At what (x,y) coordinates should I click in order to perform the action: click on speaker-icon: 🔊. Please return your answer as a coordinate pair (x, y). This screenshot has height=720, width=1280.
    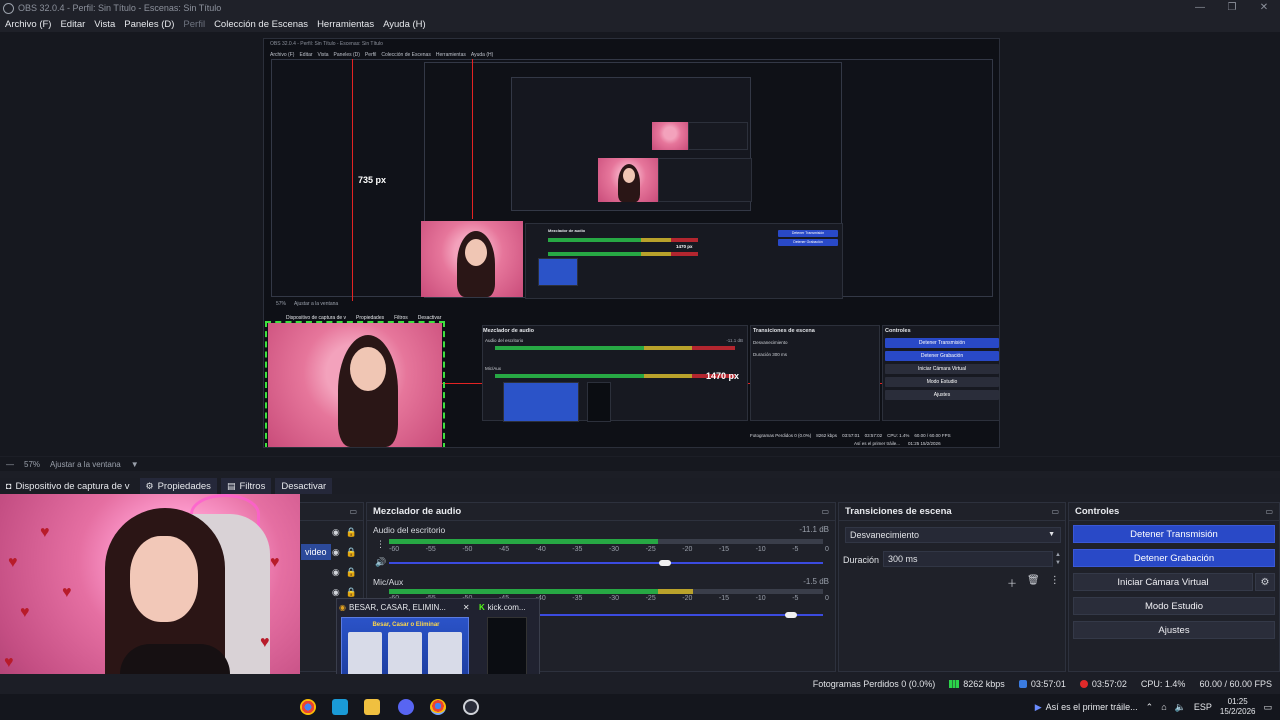
    Looking at the image, I should click on (380, 562).